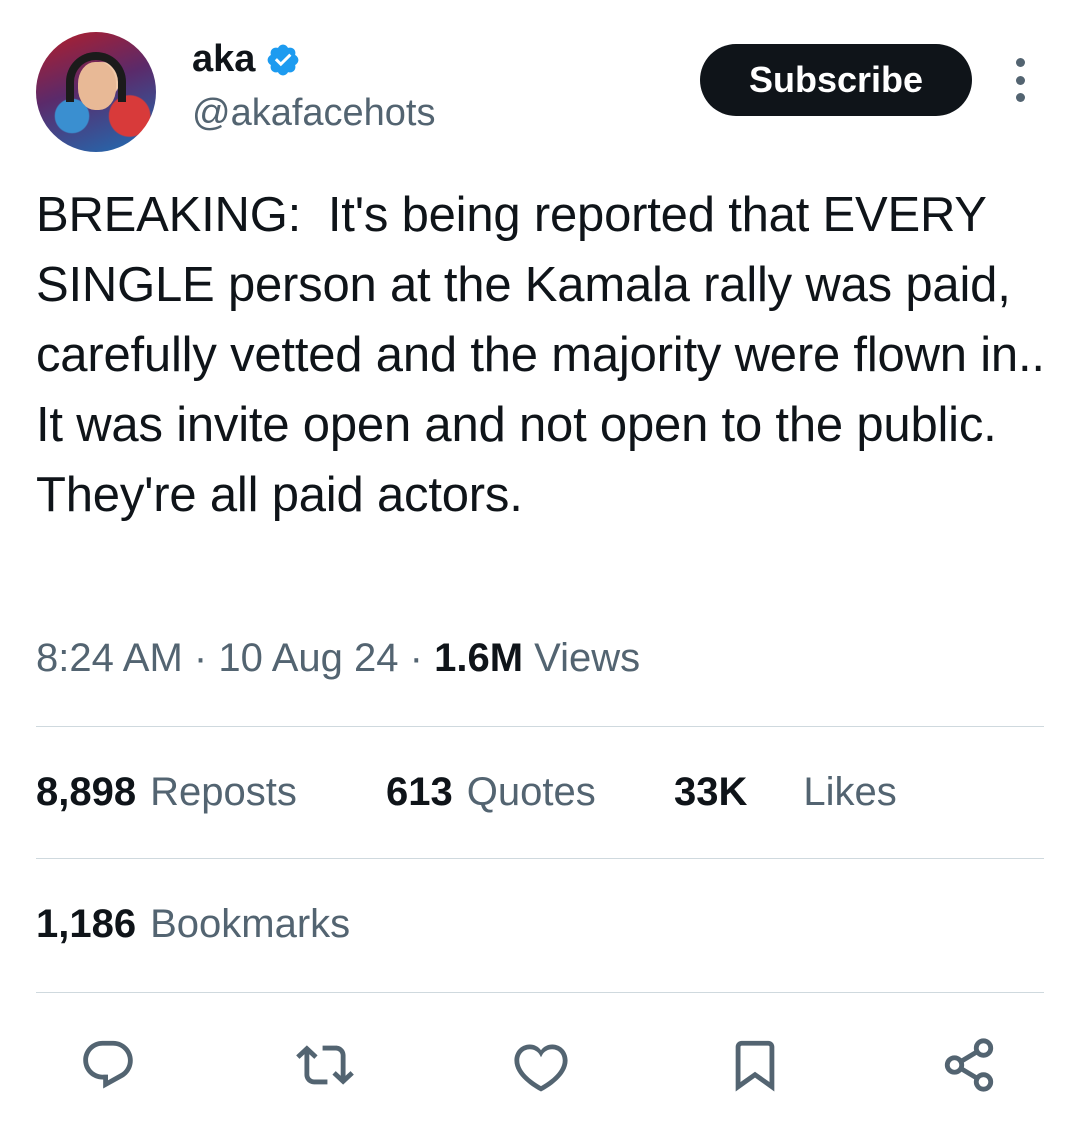  What do you see at coordinates (541, 1068) in the screenshot?
I see `like-icon` at bounding box center [541, 1068].